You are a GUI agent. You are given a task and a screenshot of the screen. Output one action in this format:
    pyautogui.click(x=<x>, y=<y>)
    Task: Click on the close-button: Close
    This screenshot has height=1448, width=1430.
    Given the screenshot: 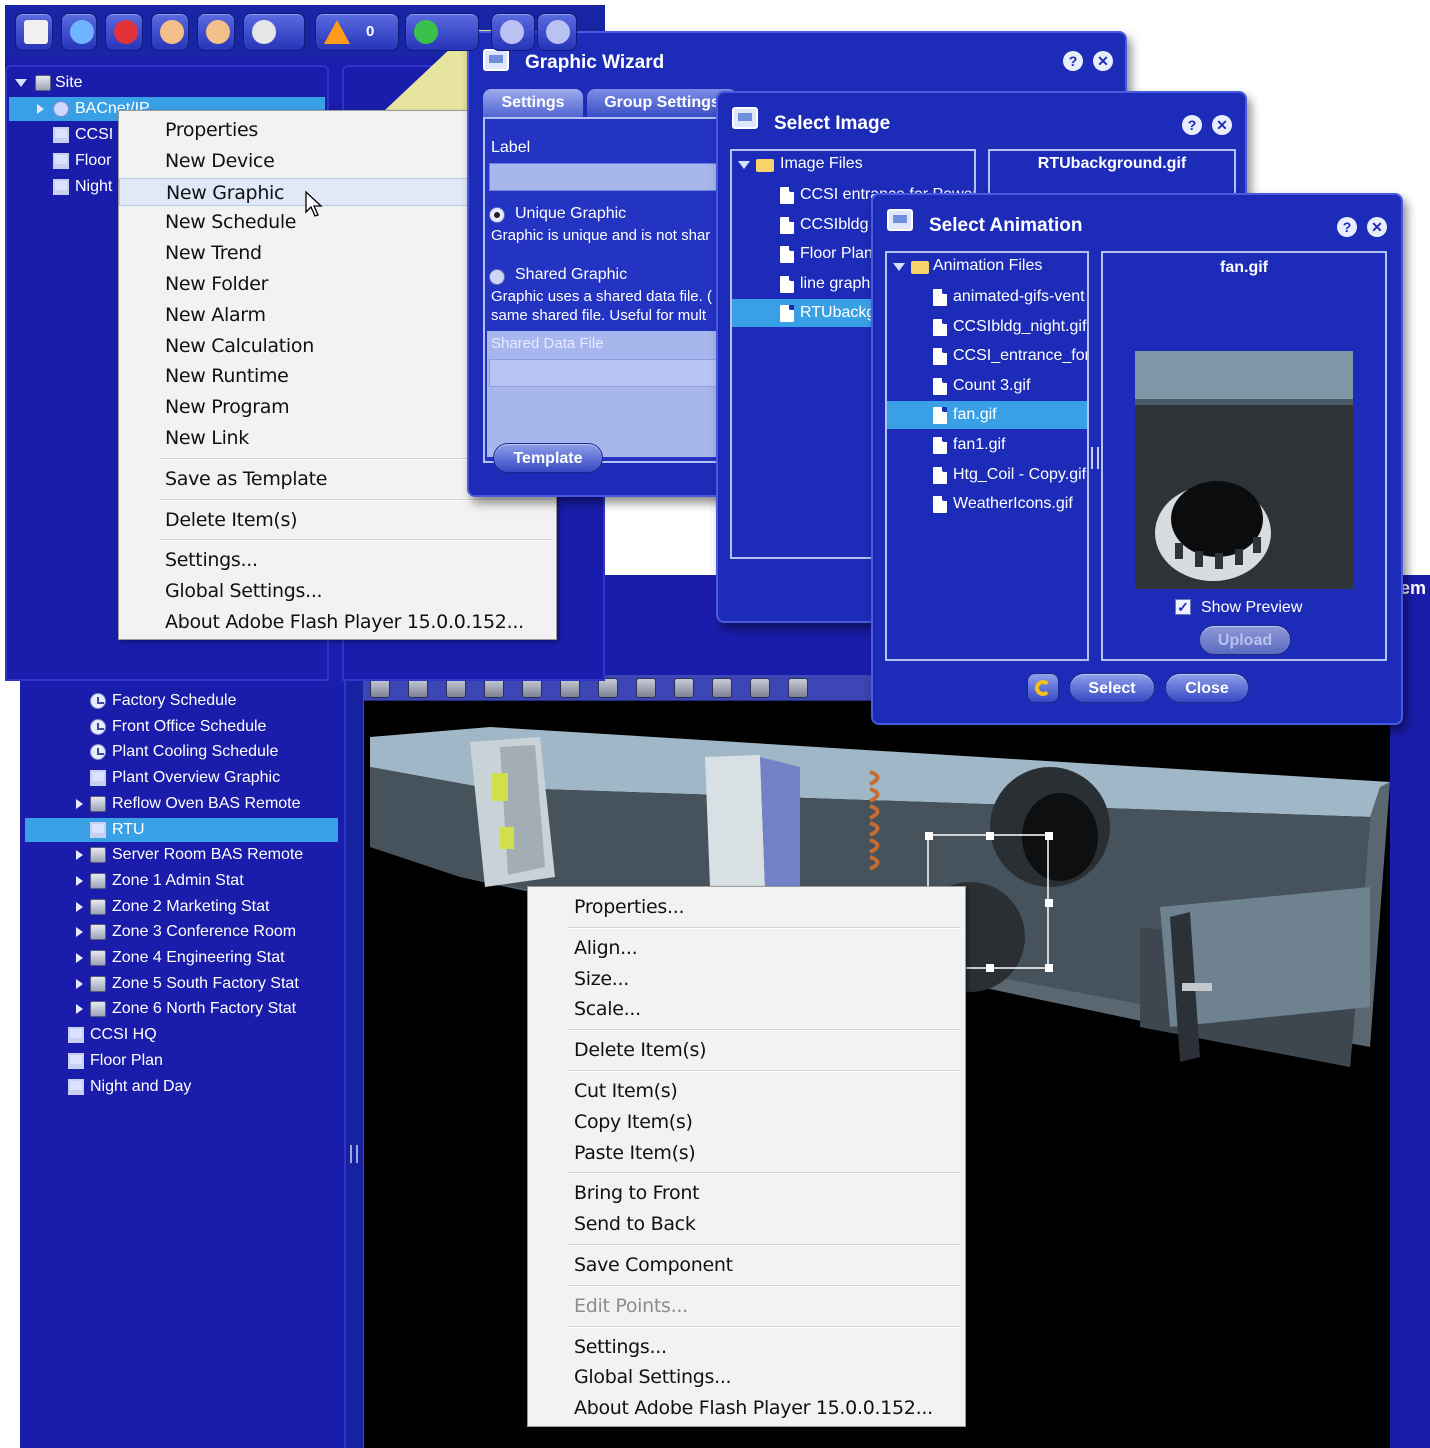 What is the action you would take?
    pyautogui.click(x=1207, y=688)
    